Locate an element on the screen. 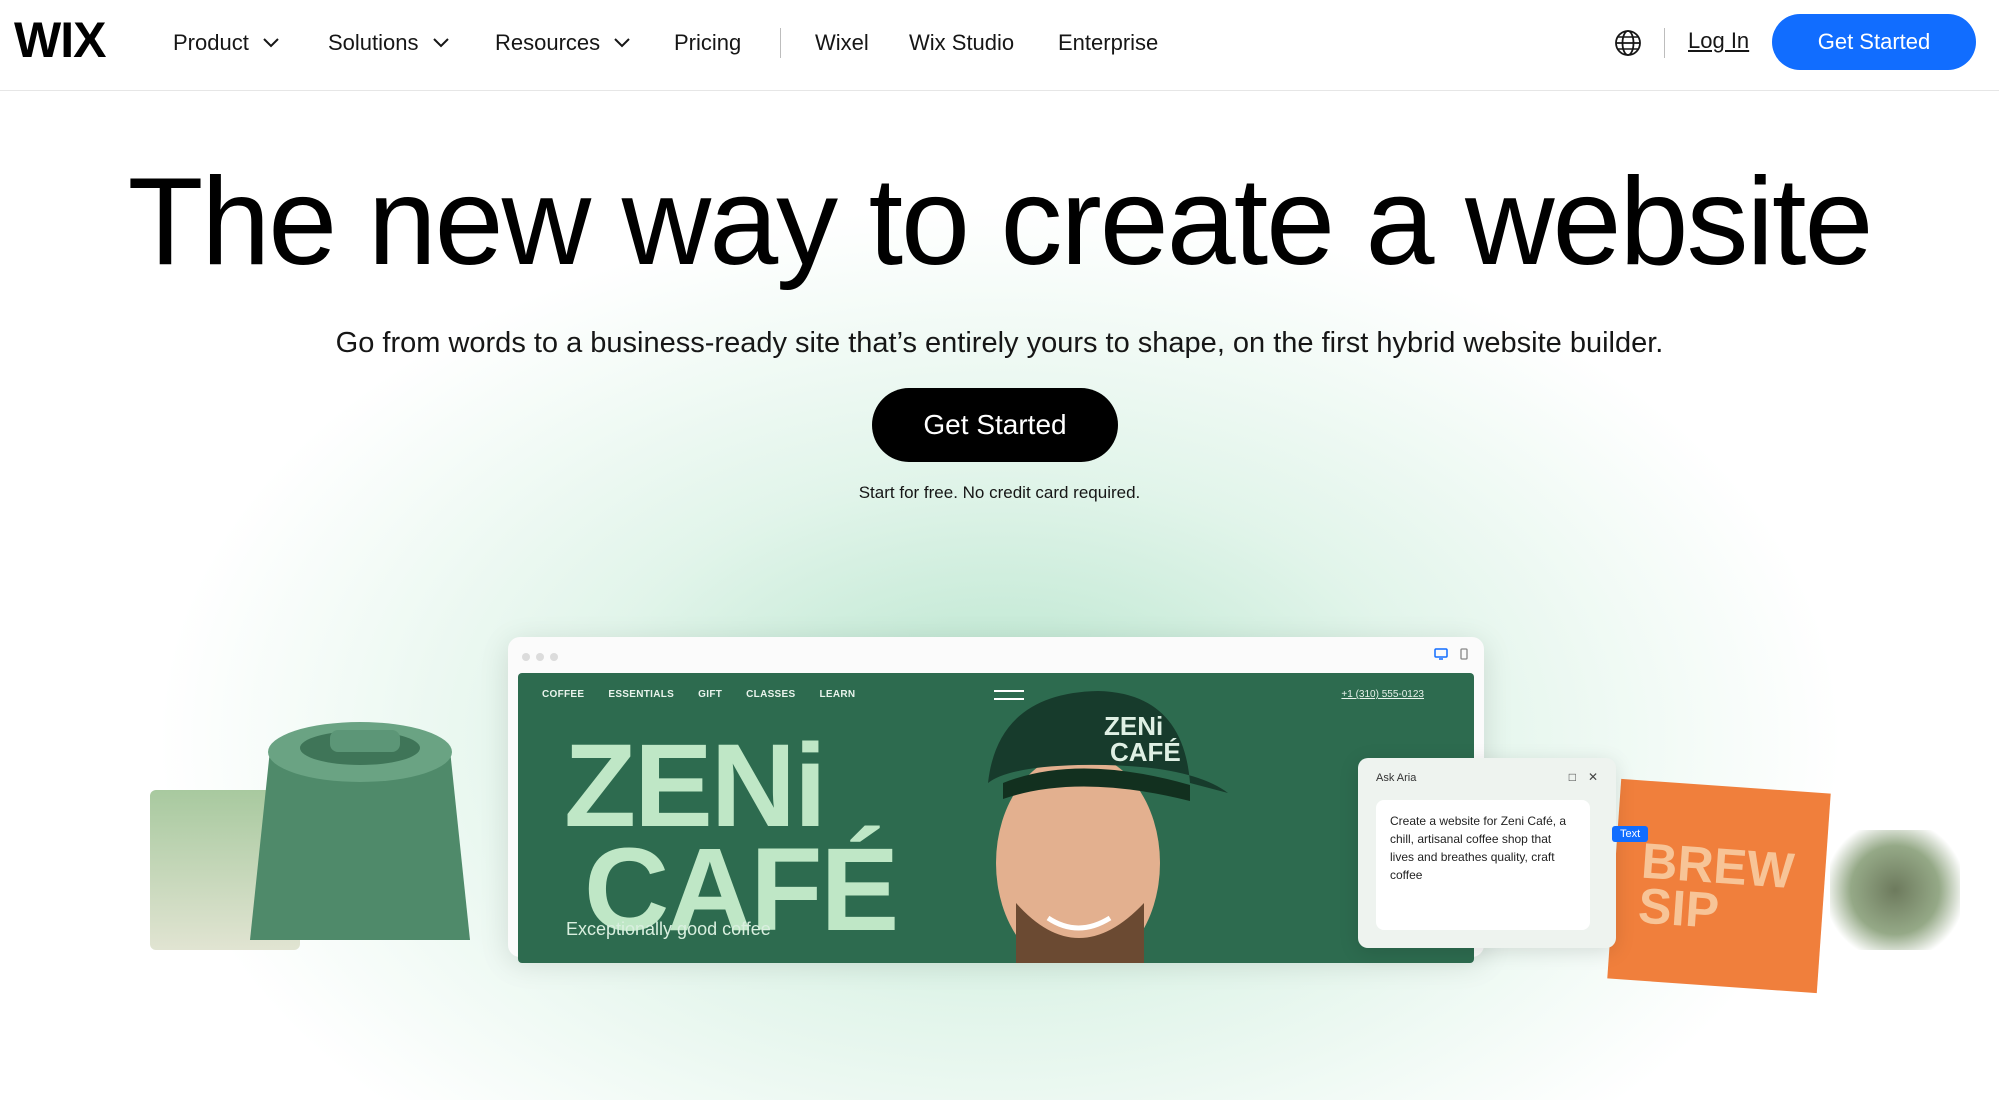 This screenshot has height=1100, width=1999. mobile-icon is located at coordinates (1464, 654).